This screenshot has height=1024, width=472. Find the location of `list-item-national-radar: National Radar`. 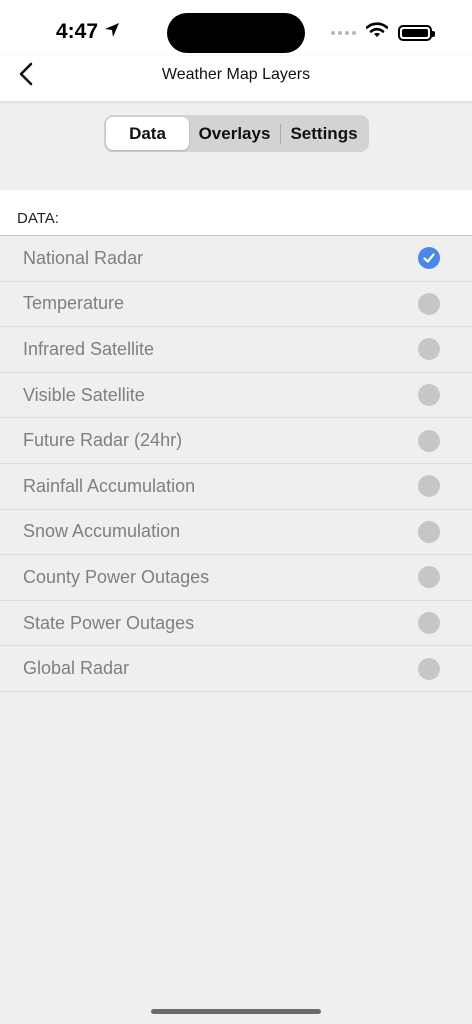

list-item-national-radar: National Radar is located at coordinates (236, 259).